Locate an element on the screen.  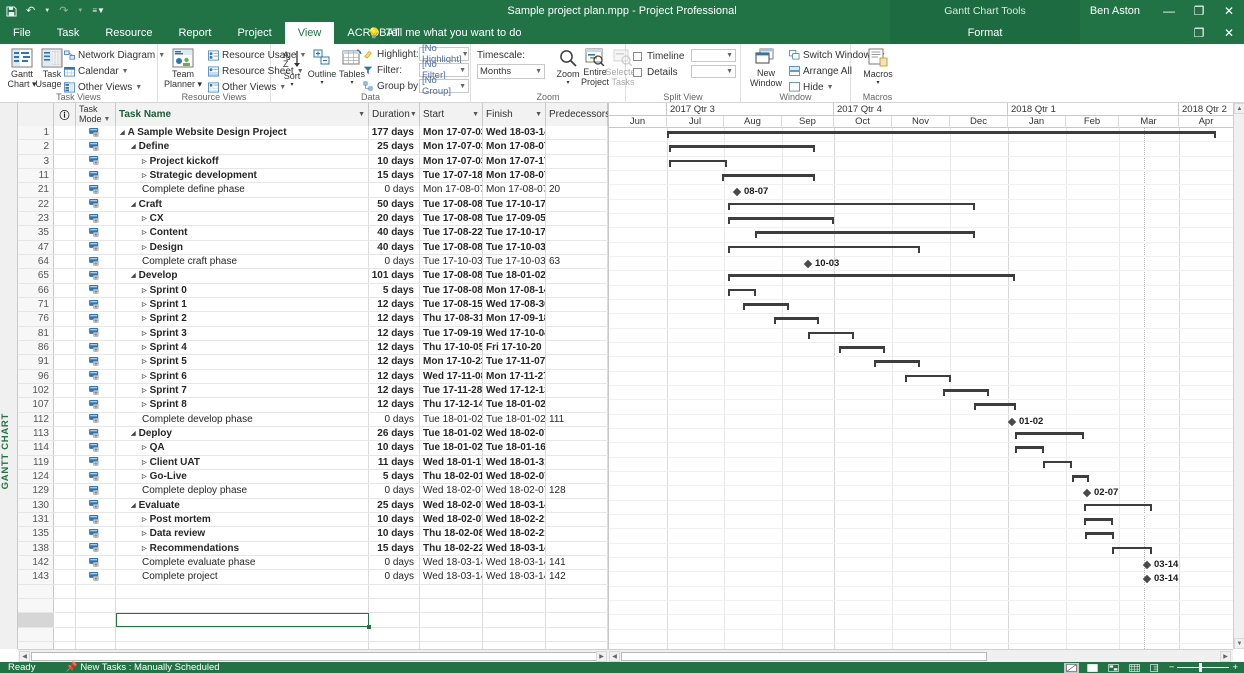
task-duration-cell: 25 days is located at coordinates (394, 147).